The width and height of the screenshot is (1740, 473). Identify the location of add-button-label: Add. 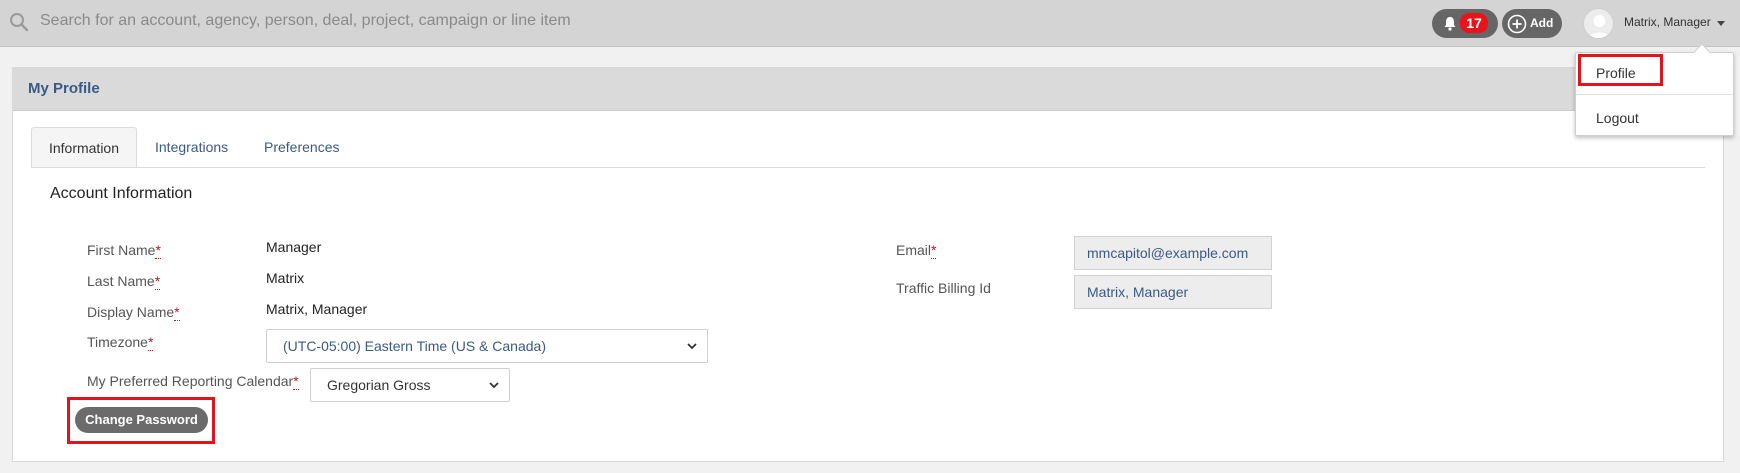
(1542, 23).